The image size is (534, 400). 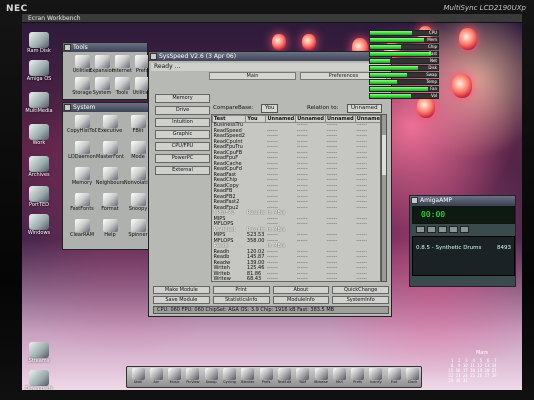 What do you see at coordinates (302, 279) in the screenshot?
I see `table-cell-placeholder: ------` at bounding box center [302, 279].